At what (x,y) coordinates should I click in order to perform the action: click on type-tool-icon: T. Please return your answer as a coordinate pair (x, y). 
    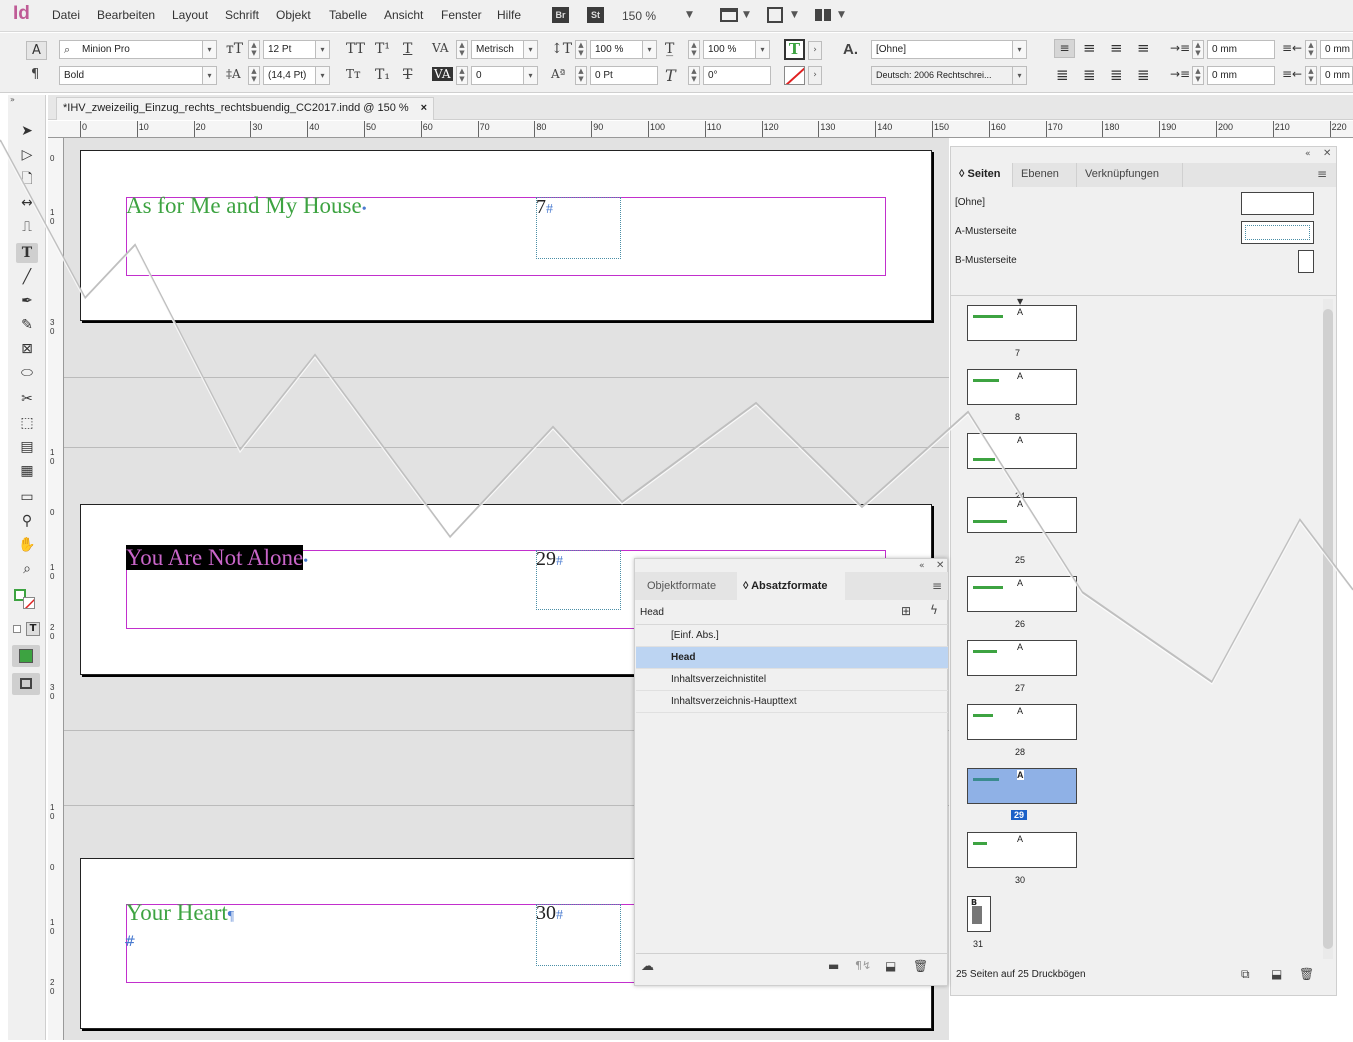
    Looking at the image, I should click on (27, 253).